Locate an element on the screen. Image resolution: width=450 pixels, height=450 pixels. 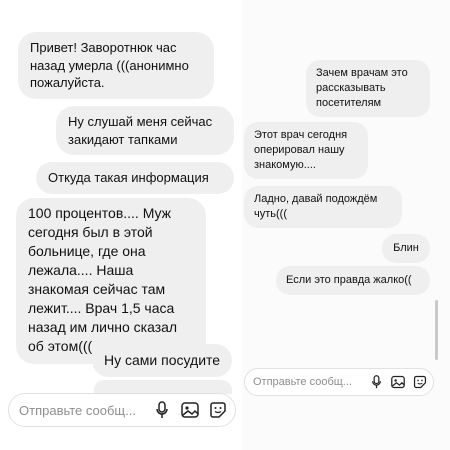
message-bubble is located at coordinates (163, 387).